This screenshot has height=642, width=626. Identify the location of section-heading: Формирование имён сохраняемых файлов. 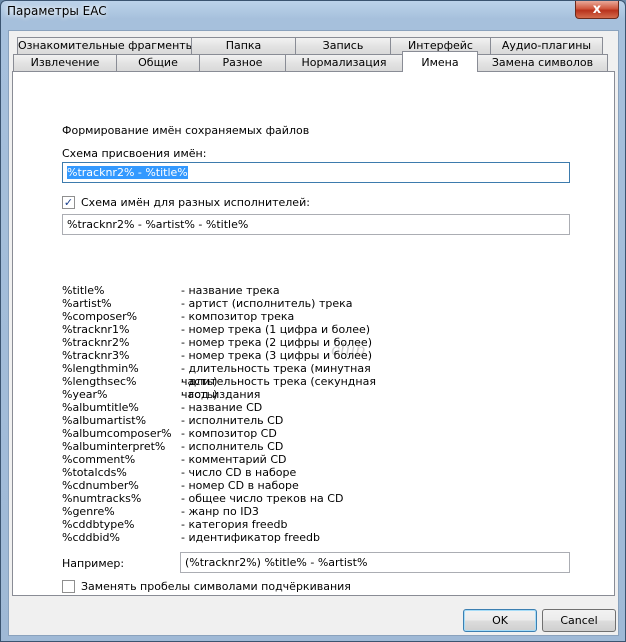
(186, 130).